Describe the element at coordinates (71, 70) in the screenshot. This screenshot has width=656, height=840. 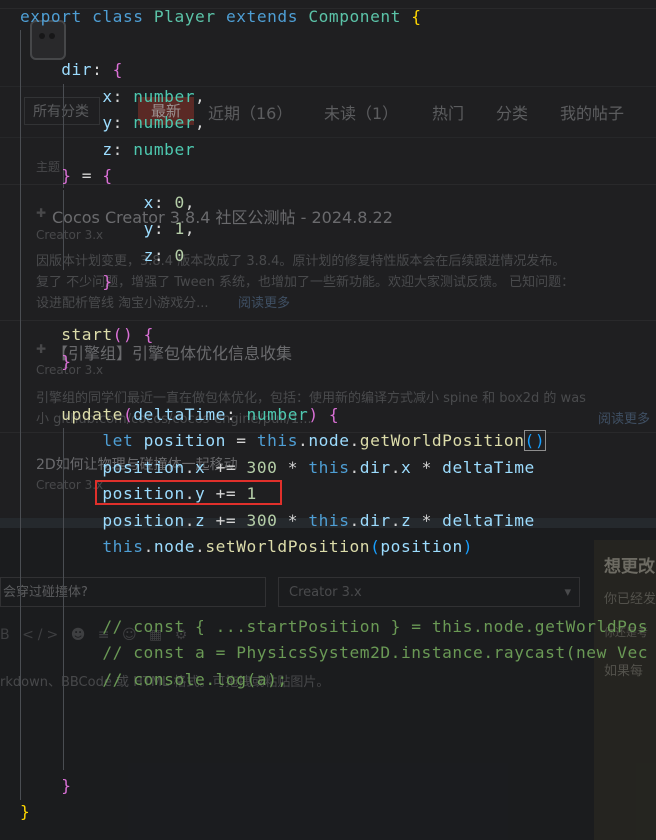
I see `code-line: dir: {` at that location.